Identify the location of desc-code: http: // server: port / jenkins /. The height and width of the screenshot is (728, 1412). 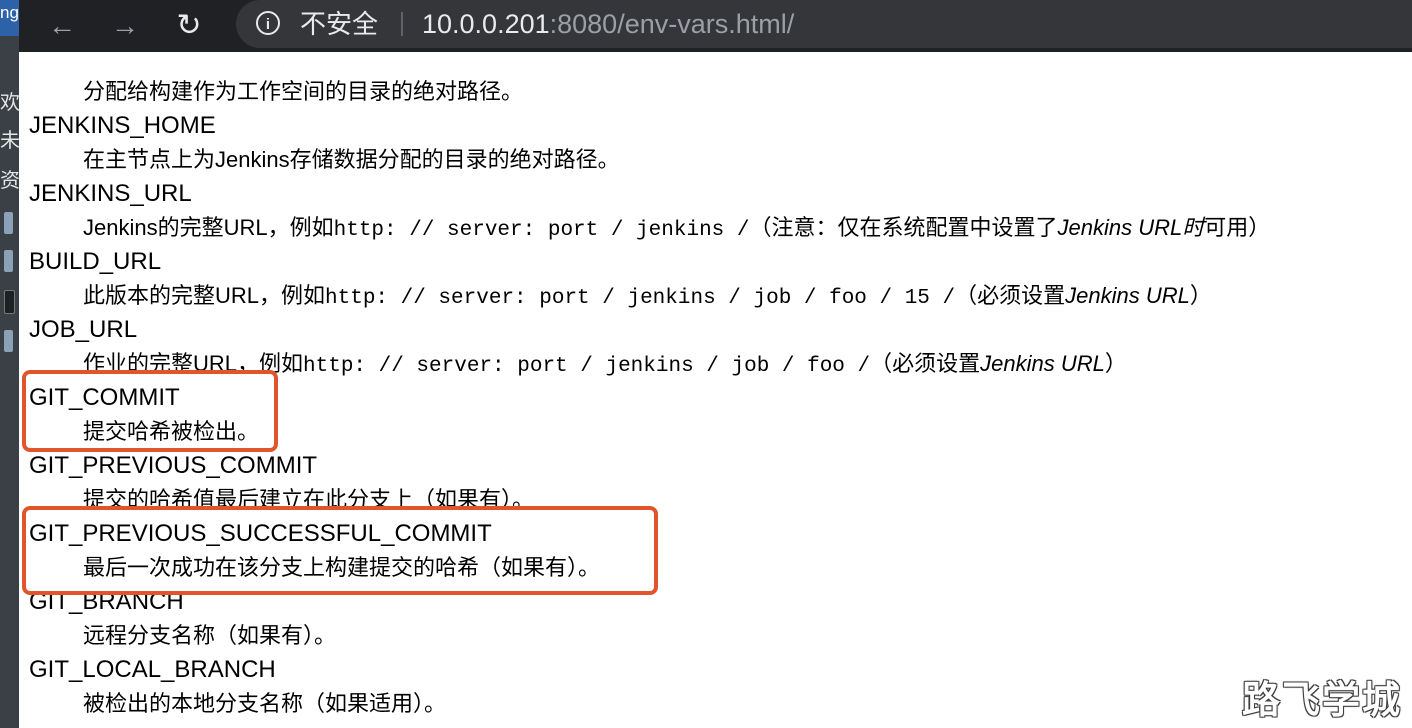
(541, 230).